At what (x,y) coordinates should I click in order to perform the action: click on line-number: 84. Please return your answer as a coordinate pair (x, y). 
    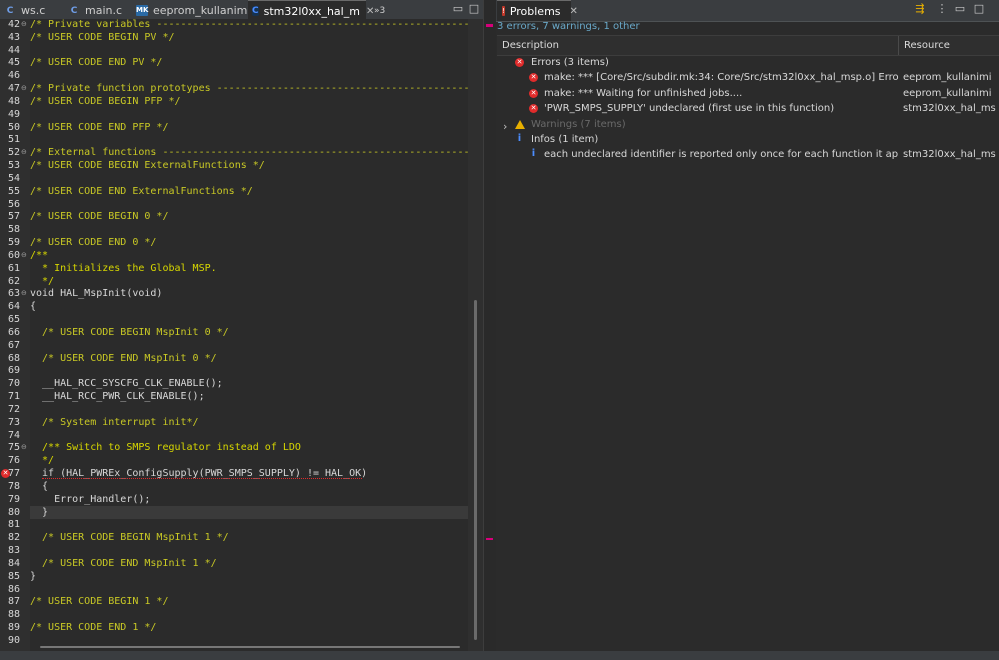
    Looking at the image, I should click on (14, 563).